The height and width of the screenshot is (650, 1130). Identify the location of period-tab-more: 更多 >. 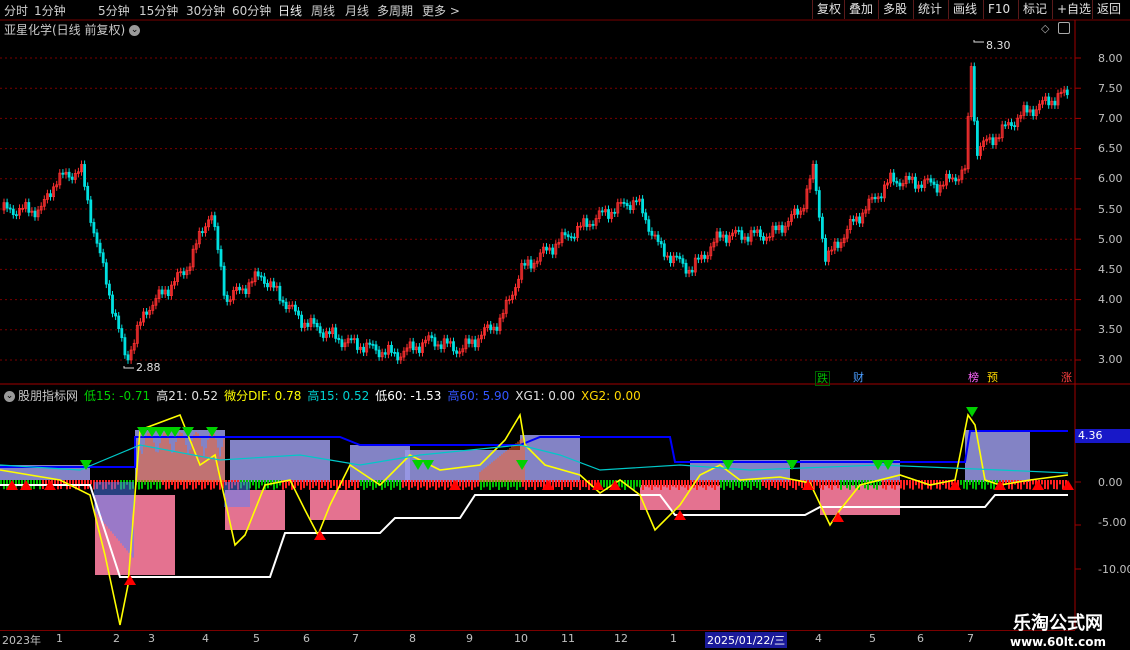
(441, 10).